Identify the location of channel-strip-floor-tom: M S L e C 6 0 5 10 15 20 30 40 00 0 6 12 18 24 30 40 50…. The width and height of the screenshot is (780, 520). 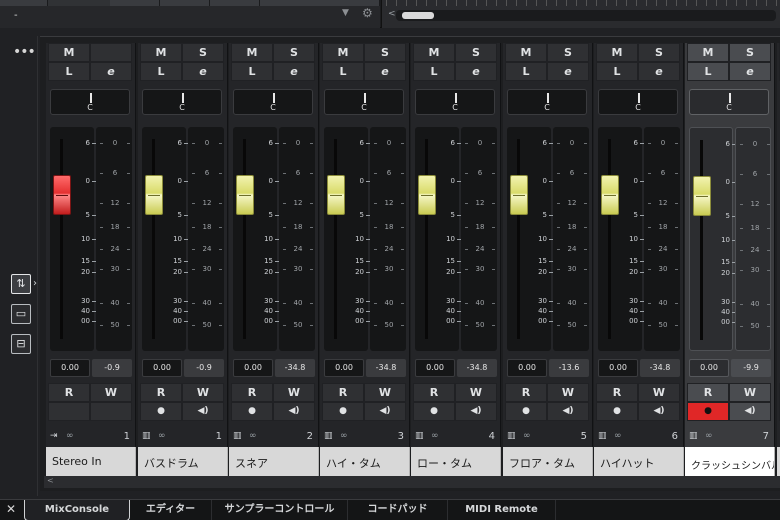
(548, 264).